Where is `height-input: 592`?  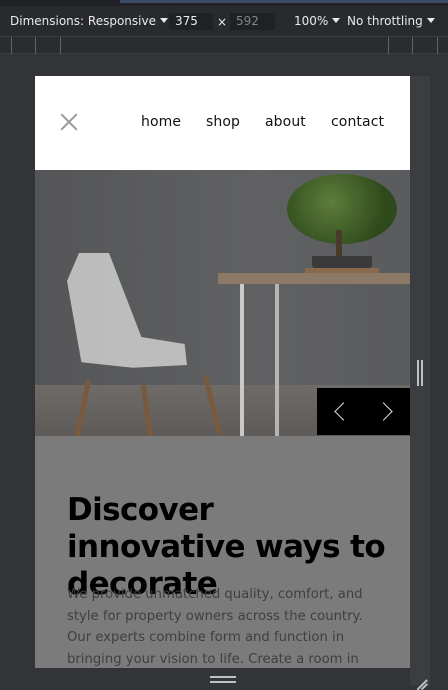
height-input: 592 is located at coordinates (252, 21).